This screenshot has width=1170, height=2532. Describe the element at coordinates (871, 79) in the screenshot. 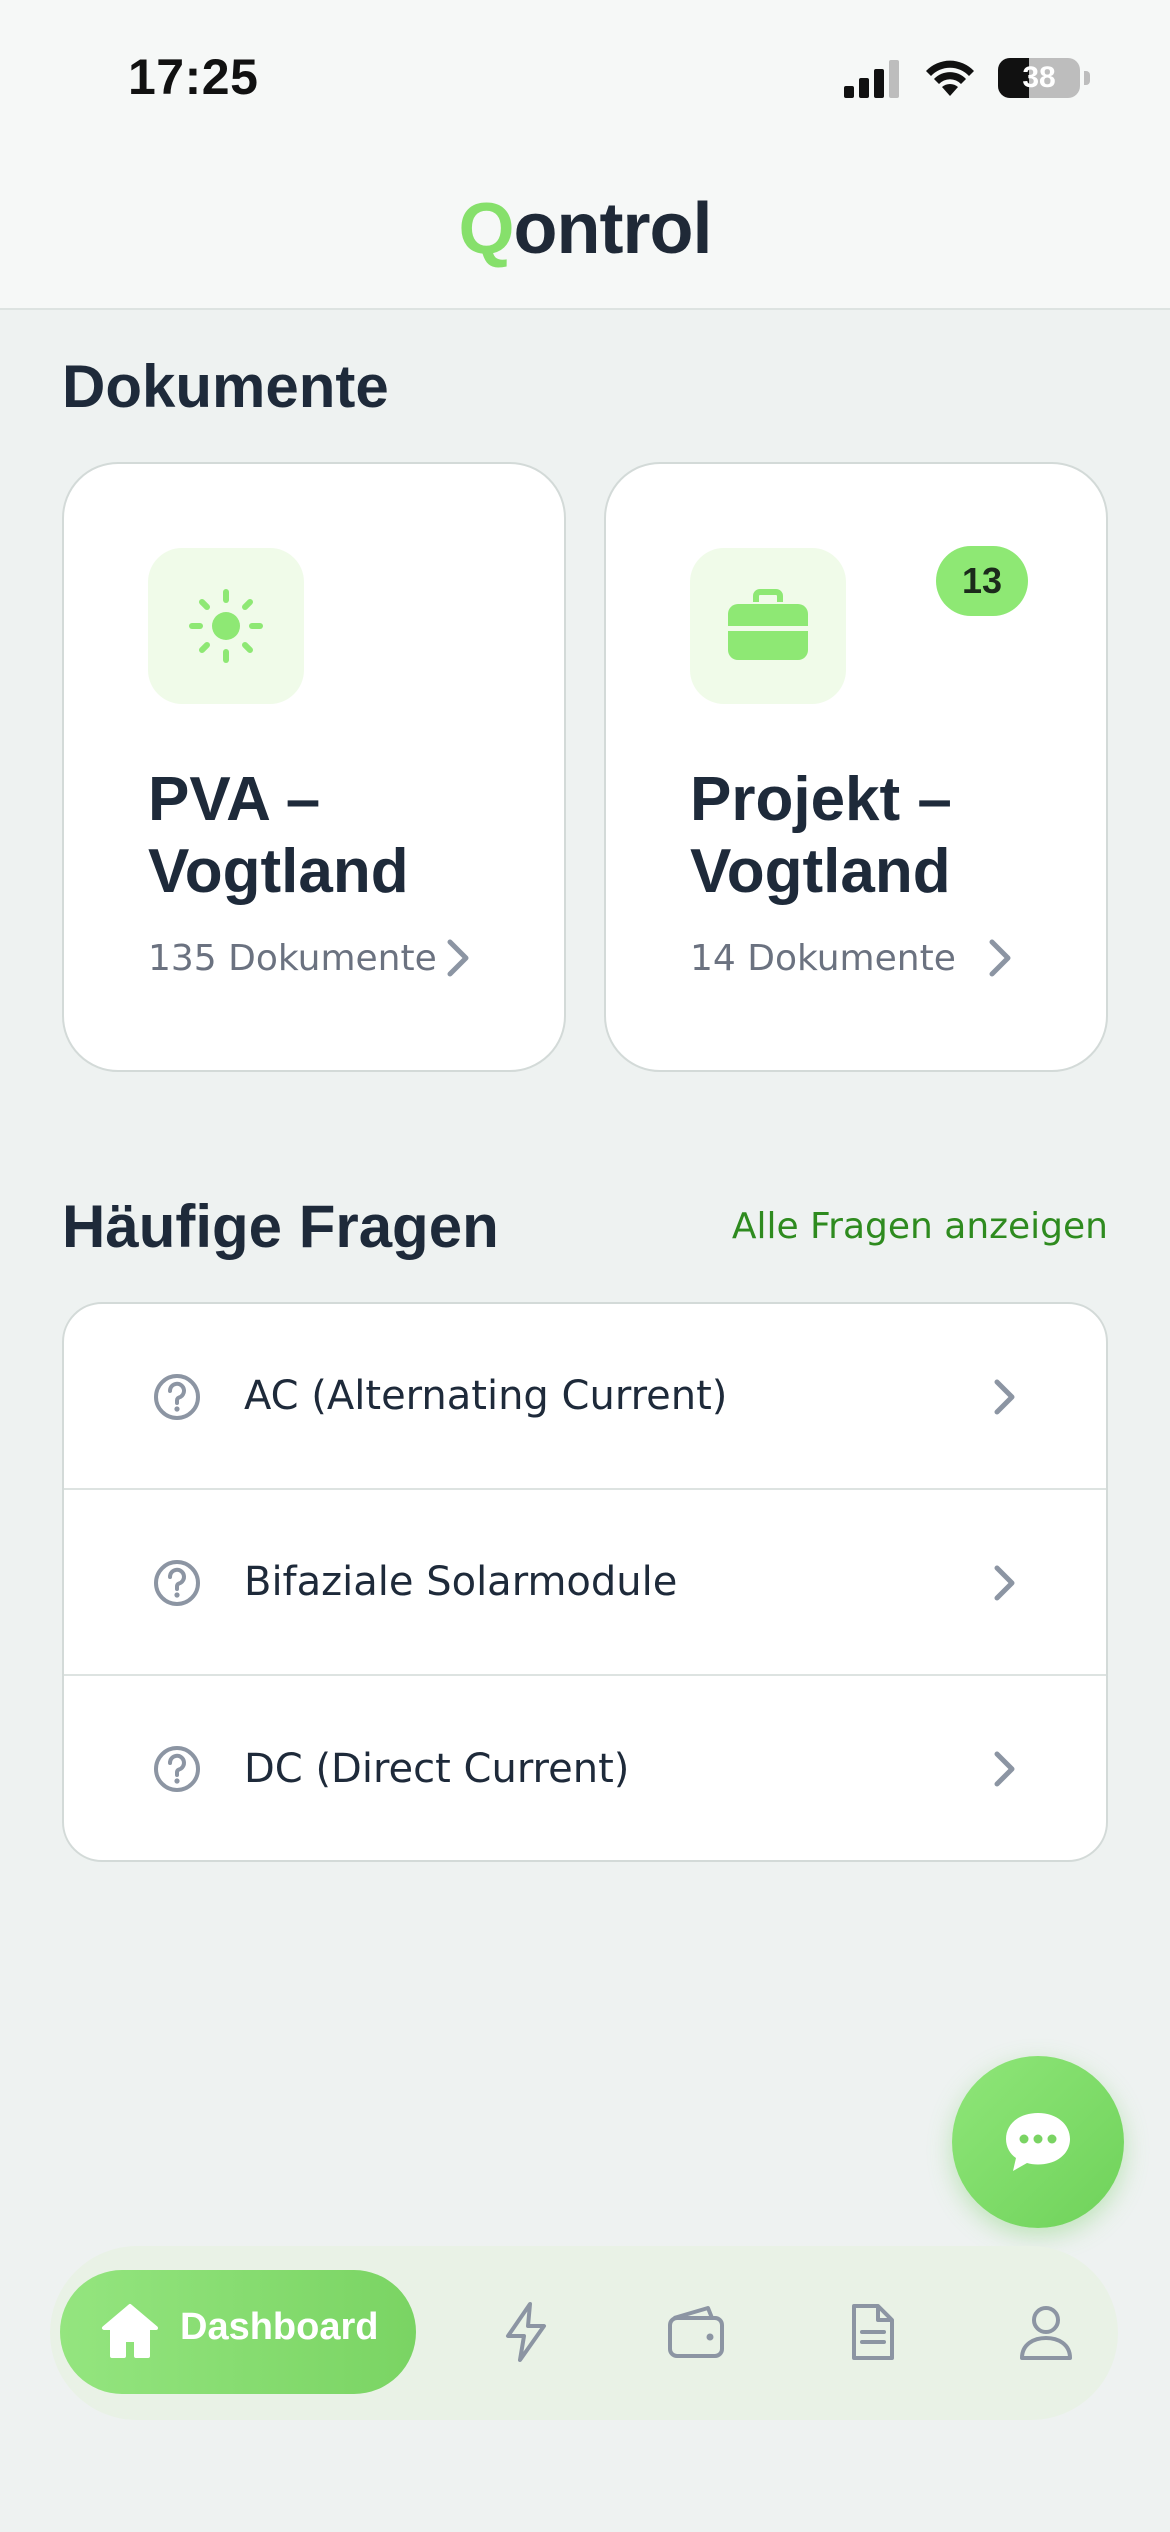

I see `signal-icon` at that location.